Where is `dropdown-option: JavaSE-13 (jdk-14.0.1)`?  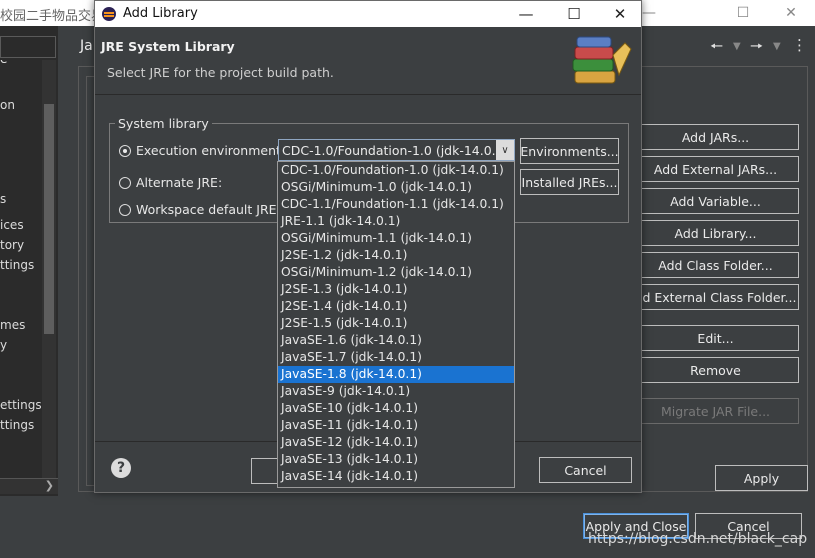
dropdown-option: JavaSE-13 (jdk-14.0.1) is located at coordinates (396, 459).